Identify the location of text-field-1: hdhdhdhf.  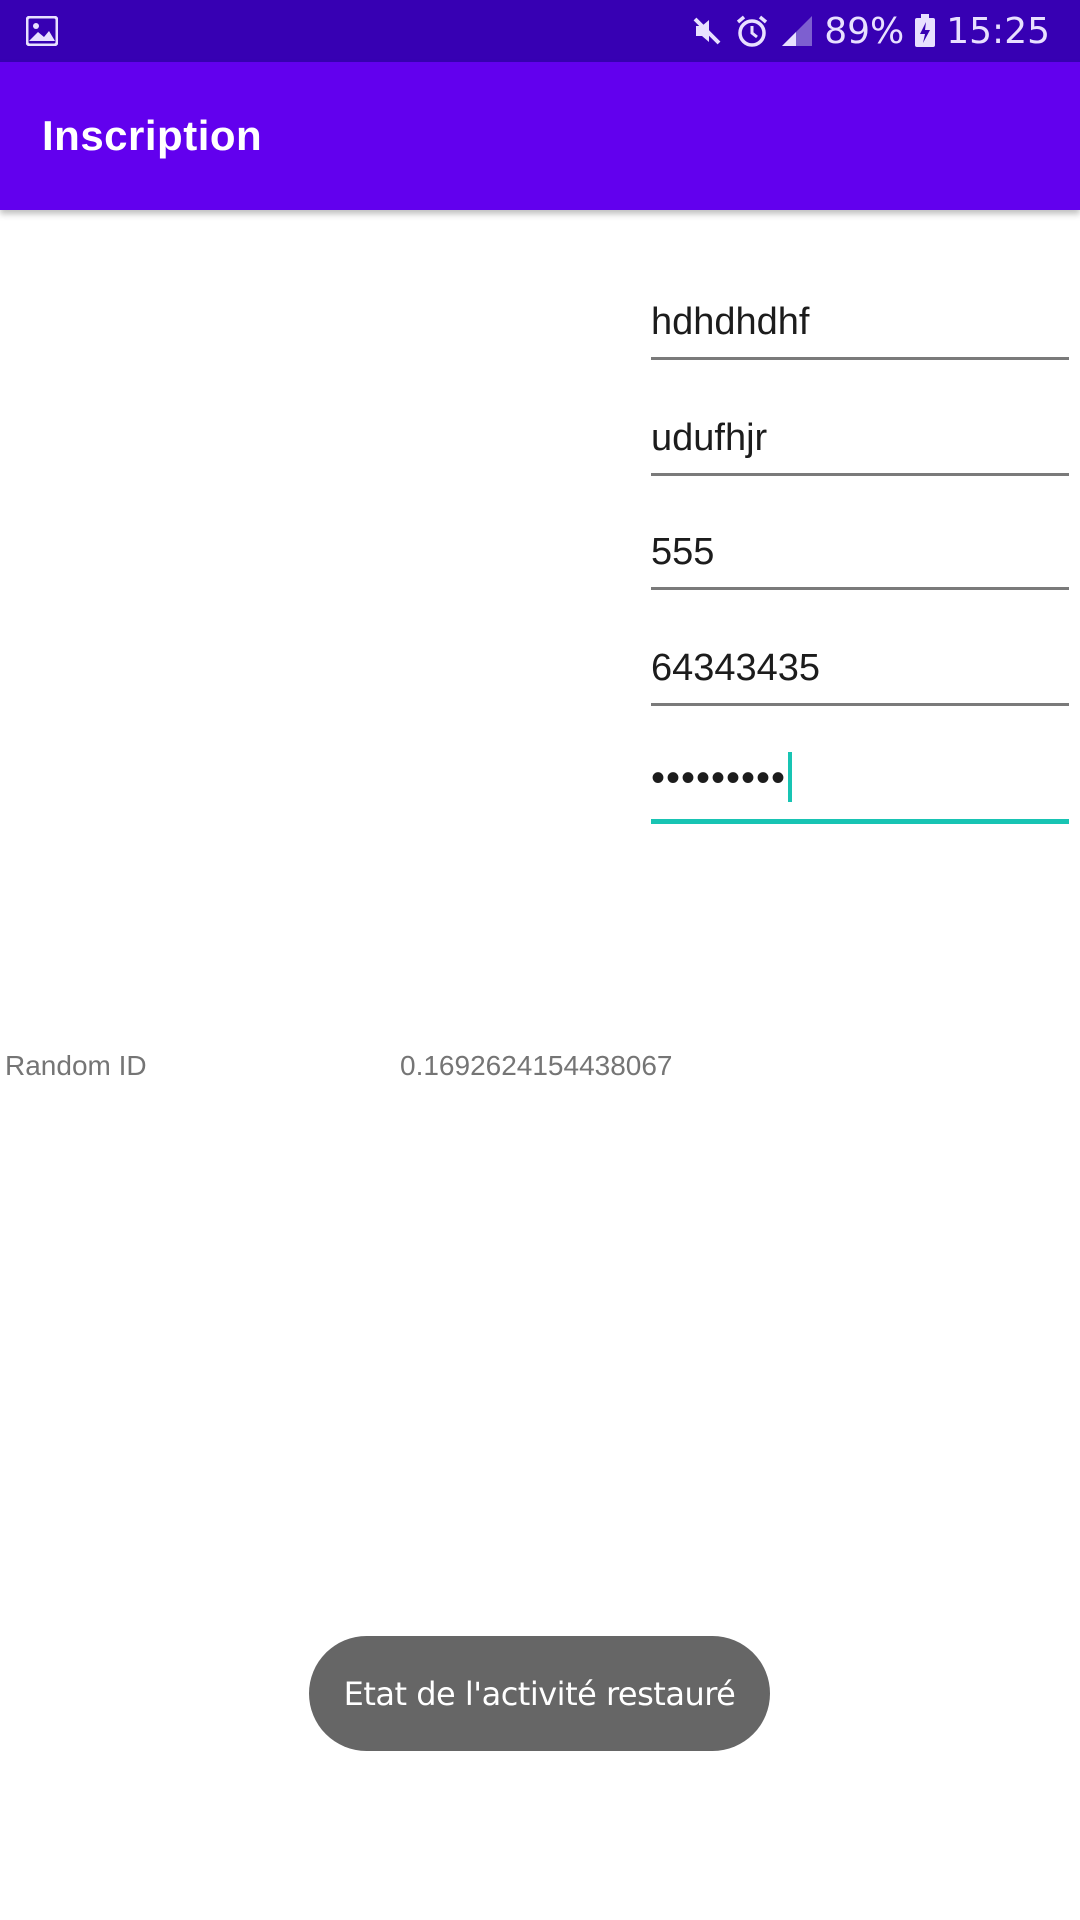
(860, 320).